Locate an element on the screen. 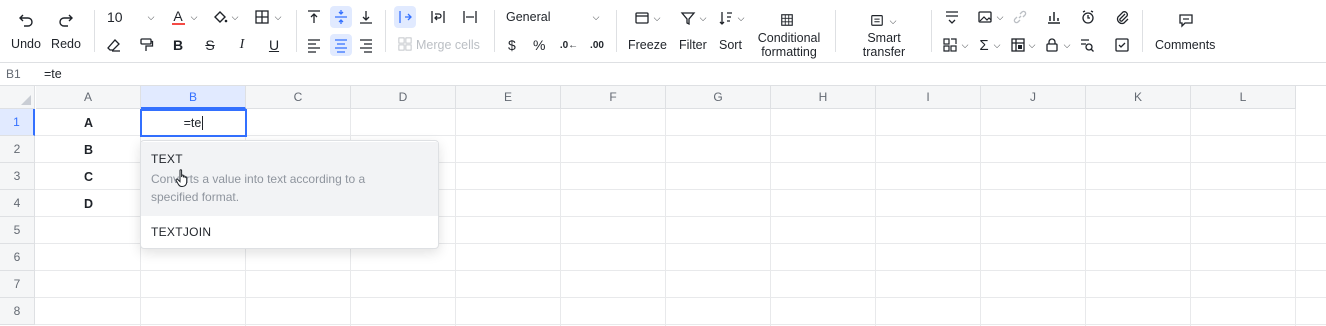 The width and height of the screenshot is (1326, 326). align-right-icon is located at coordinates (366, 45).